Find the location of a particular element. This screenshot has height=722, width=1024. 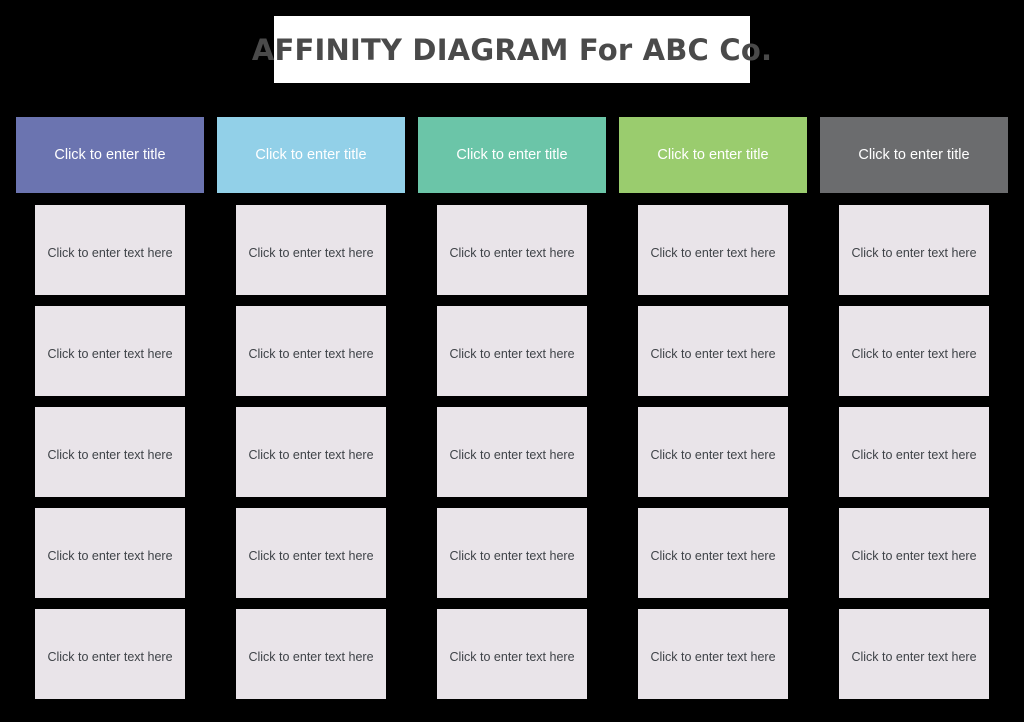

column-header-2: Click to enter title is located at coordinates (311, 155).